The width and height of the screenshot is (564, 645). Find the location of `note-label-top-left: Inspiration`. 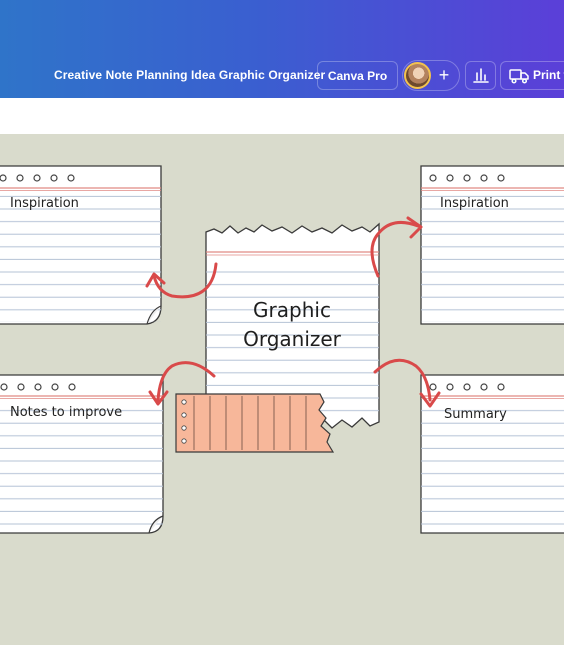

note-label-top-left: Inspiration is located at coordinates (44, 203).